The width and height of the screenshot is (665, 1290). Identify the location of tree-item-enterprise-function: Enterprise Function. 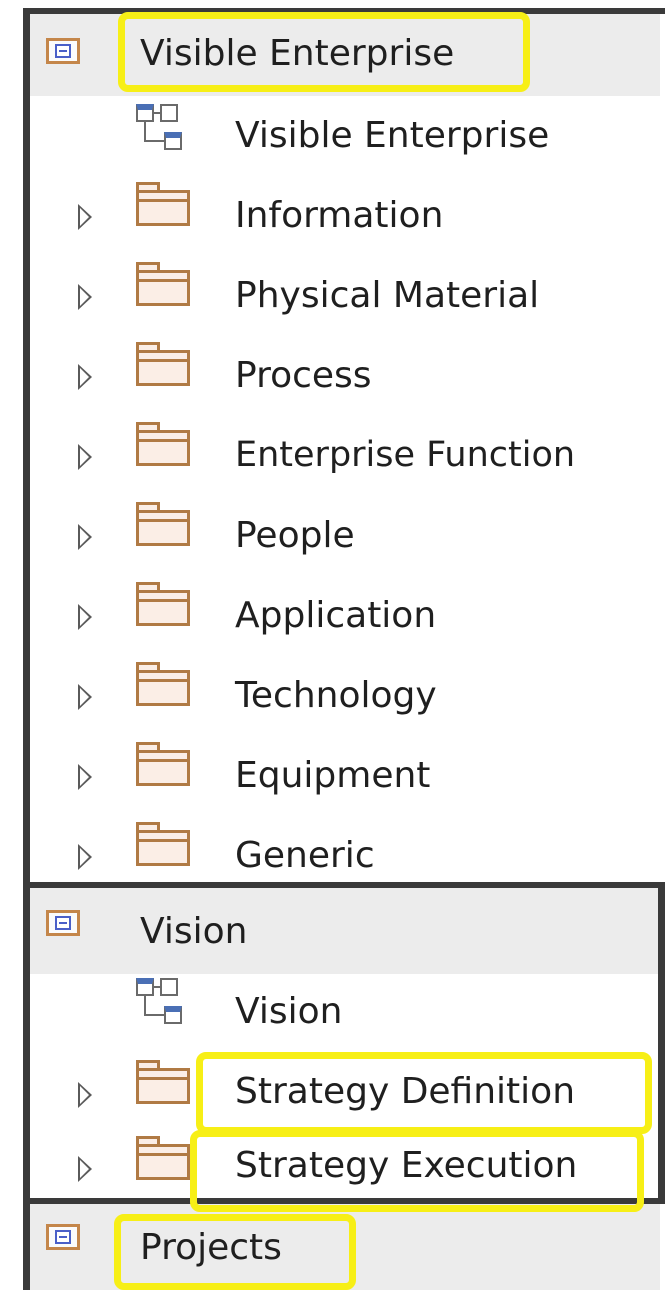
(345, 456).